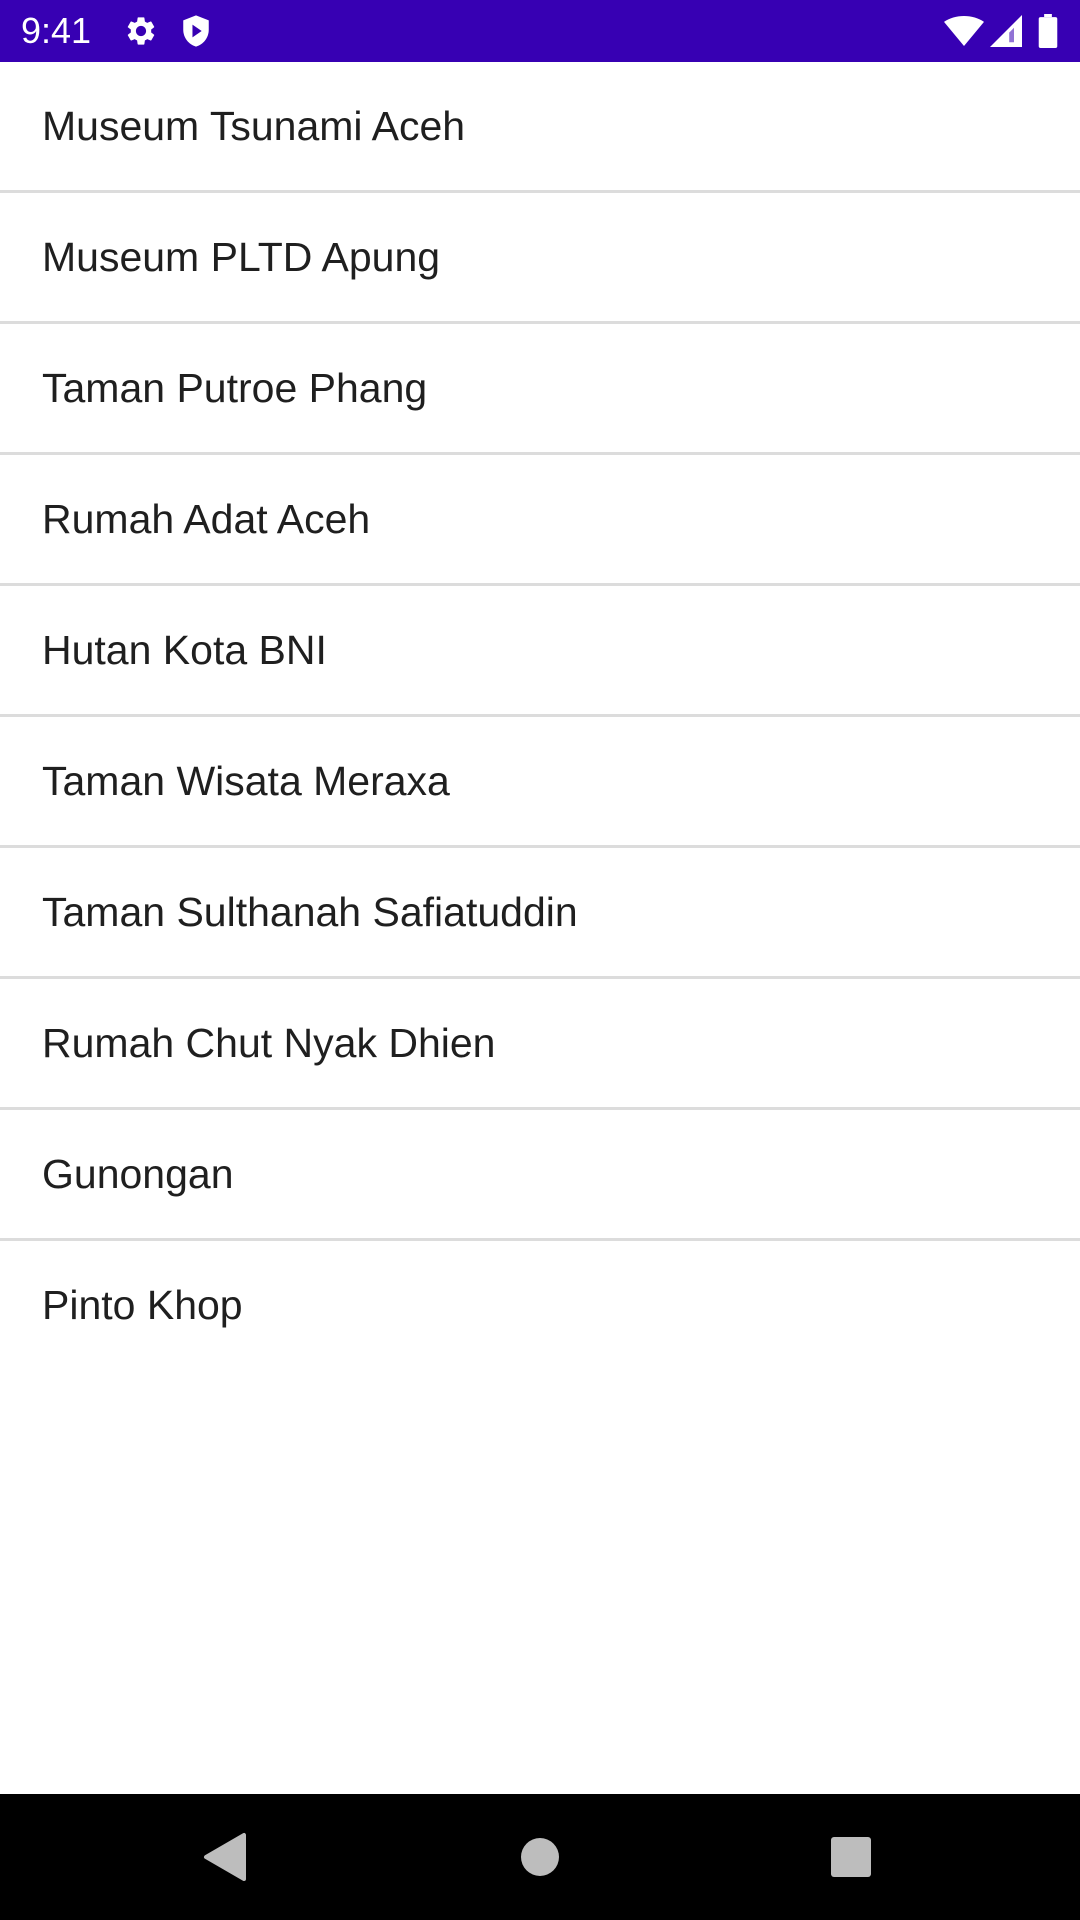 The image size is (1080, 1920). I want to click on home-icon, so click(540, 1857).